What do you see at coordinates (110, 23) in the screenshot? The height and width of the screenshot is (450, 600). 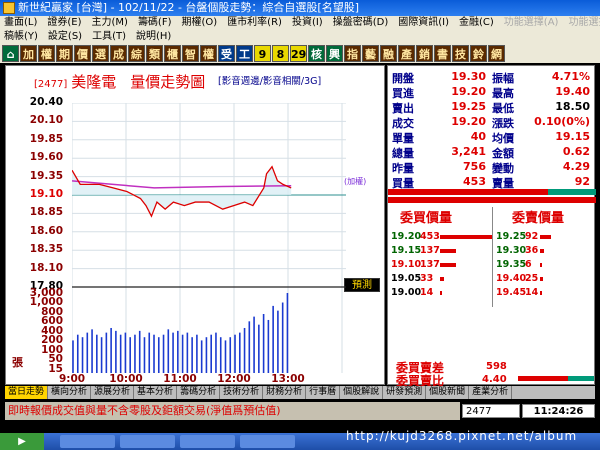 I see `menu-item: 主力(M)` at bounding box center [110, 23].